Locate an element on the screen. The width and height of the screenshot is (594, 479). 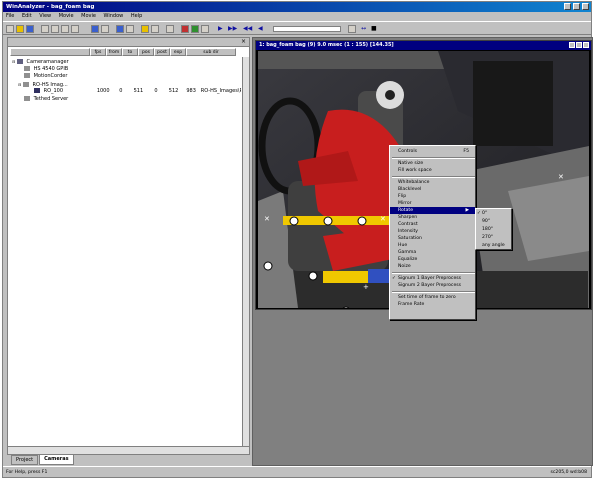
menu-item-flip: Flip is located at coordinates (432, 196).